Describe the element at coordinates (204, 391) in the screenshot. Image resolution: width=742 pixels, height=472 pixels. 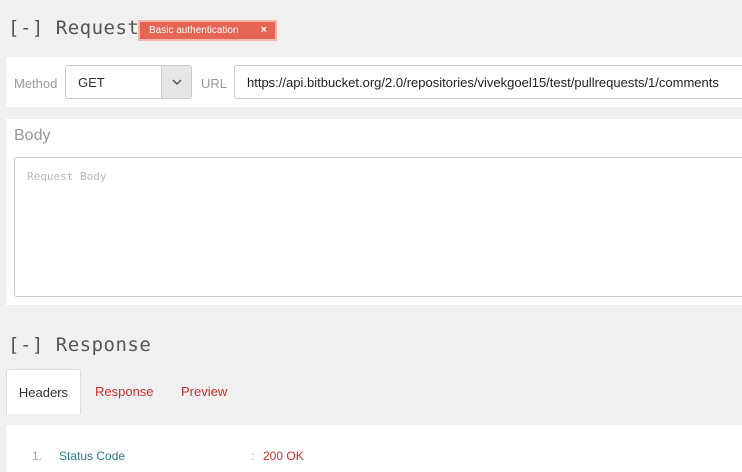
I see `tab-preview: Preview` at that location.